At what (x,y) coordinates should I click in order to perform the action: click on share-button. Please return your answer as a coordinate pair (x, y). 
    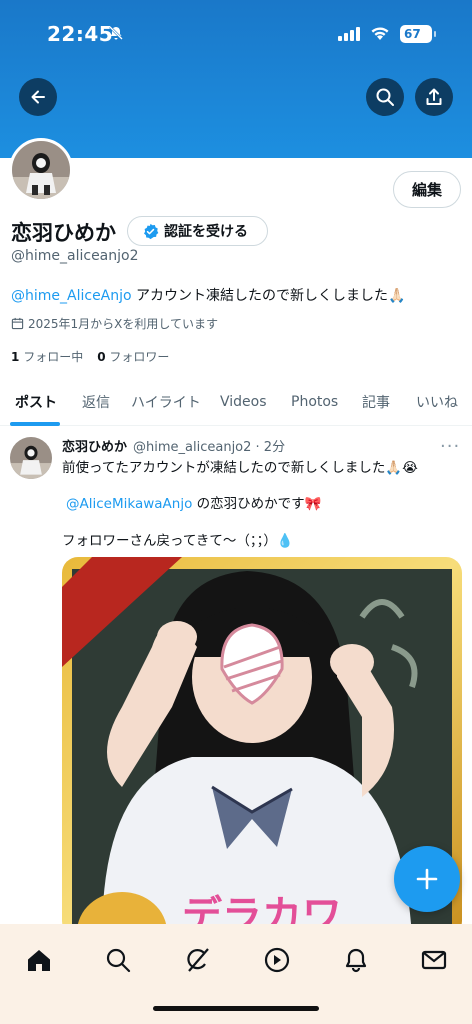
    Looking at the image, I should click on (434, 97).